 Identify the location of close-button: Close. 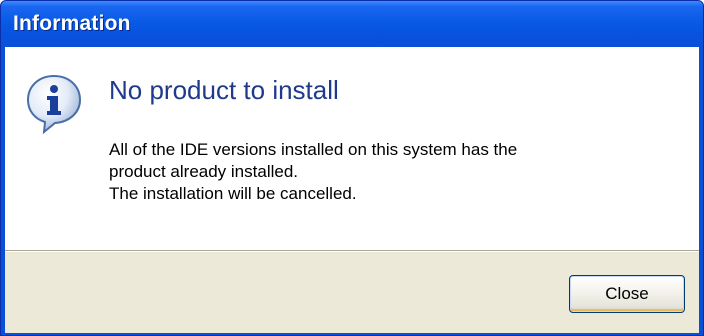
(627, 294).